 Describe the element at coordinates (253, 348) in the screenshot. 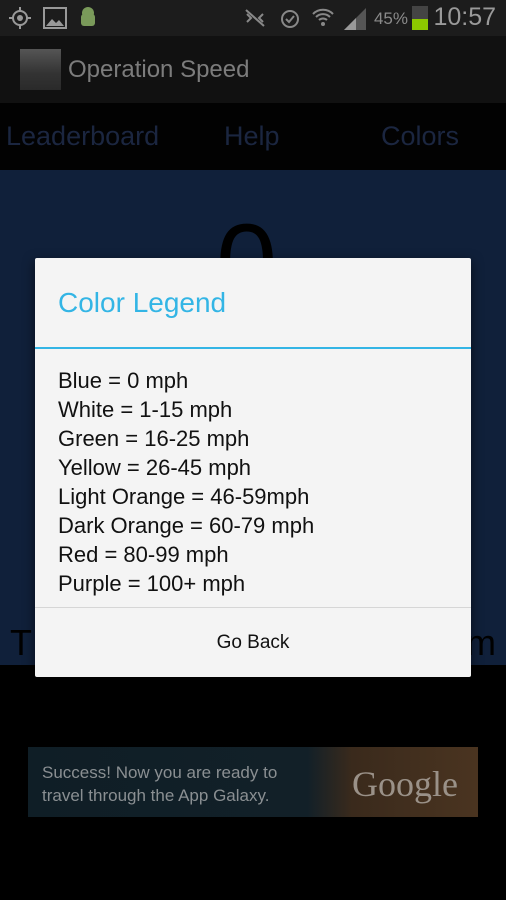

I see `title-divider` at that location.